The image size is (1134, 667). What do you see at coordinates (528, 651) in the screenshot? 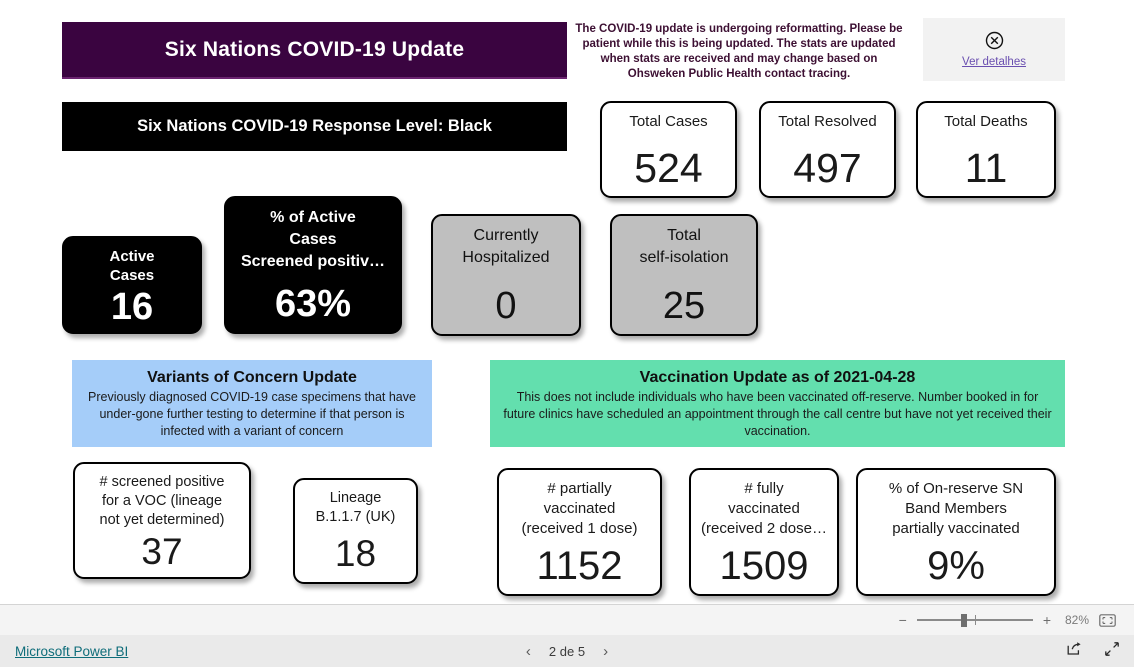
I see `chevron-left-icon: ‹` at bounding box center [528, 651].